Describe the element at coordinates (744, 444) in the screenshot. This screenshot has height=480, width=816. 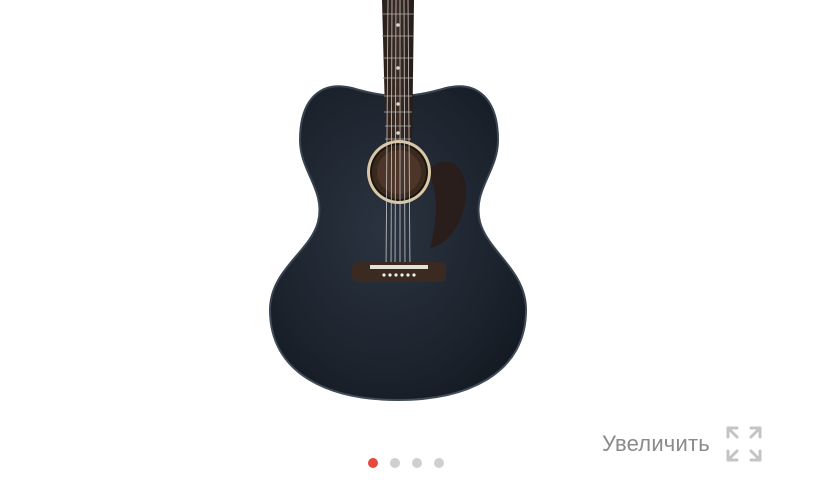
I see `expand-icon` at that location.